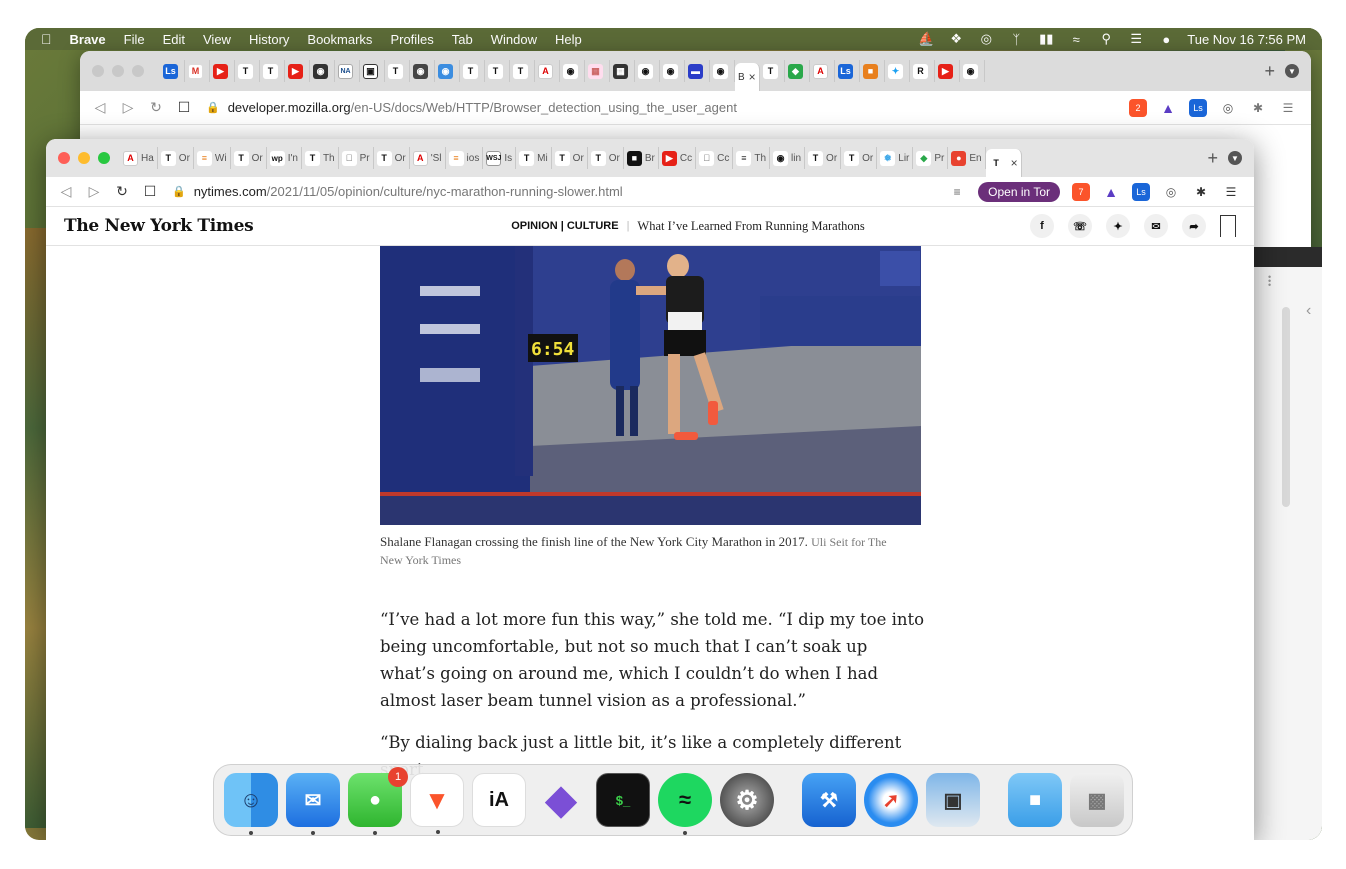 This screenshot has width=1346, height=869. I want to click on zoom-dot-icon, so click(138, 71).